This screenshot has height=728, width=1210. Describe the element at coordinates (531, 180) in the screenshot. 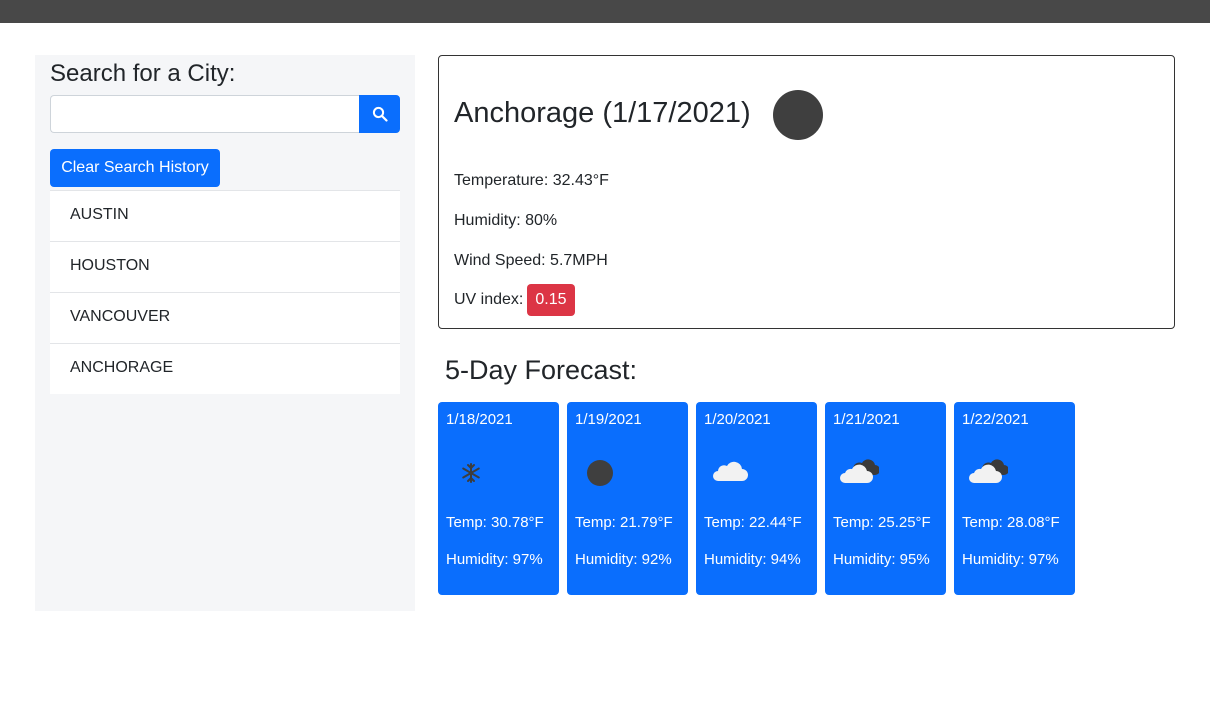

I see `temperature-text: Temperature: 32.43°F` at that location.